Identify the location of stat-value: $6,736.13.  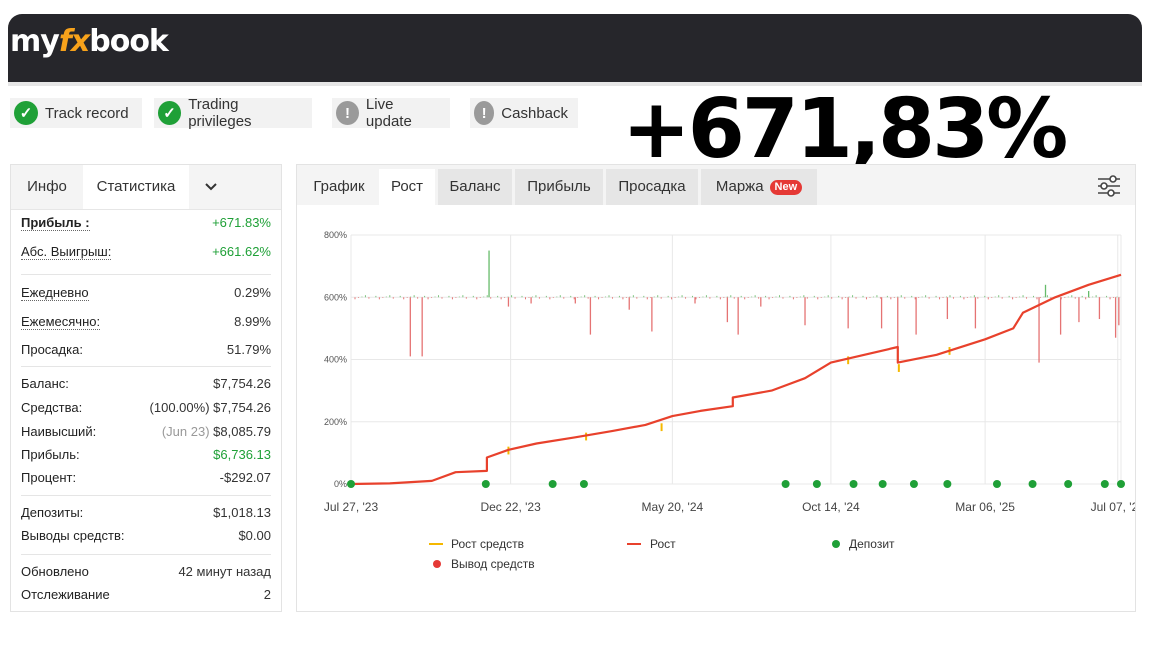
(242, 454).